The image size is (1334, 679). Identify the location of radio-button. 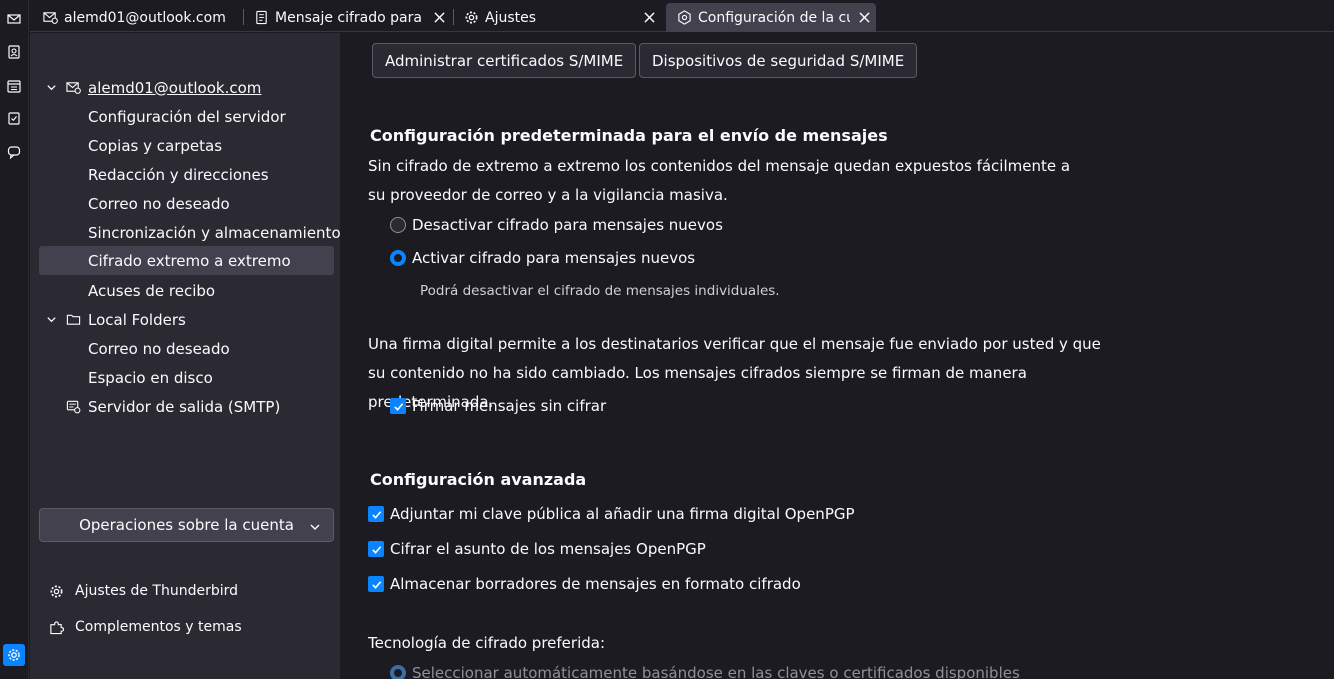
(398, 225).